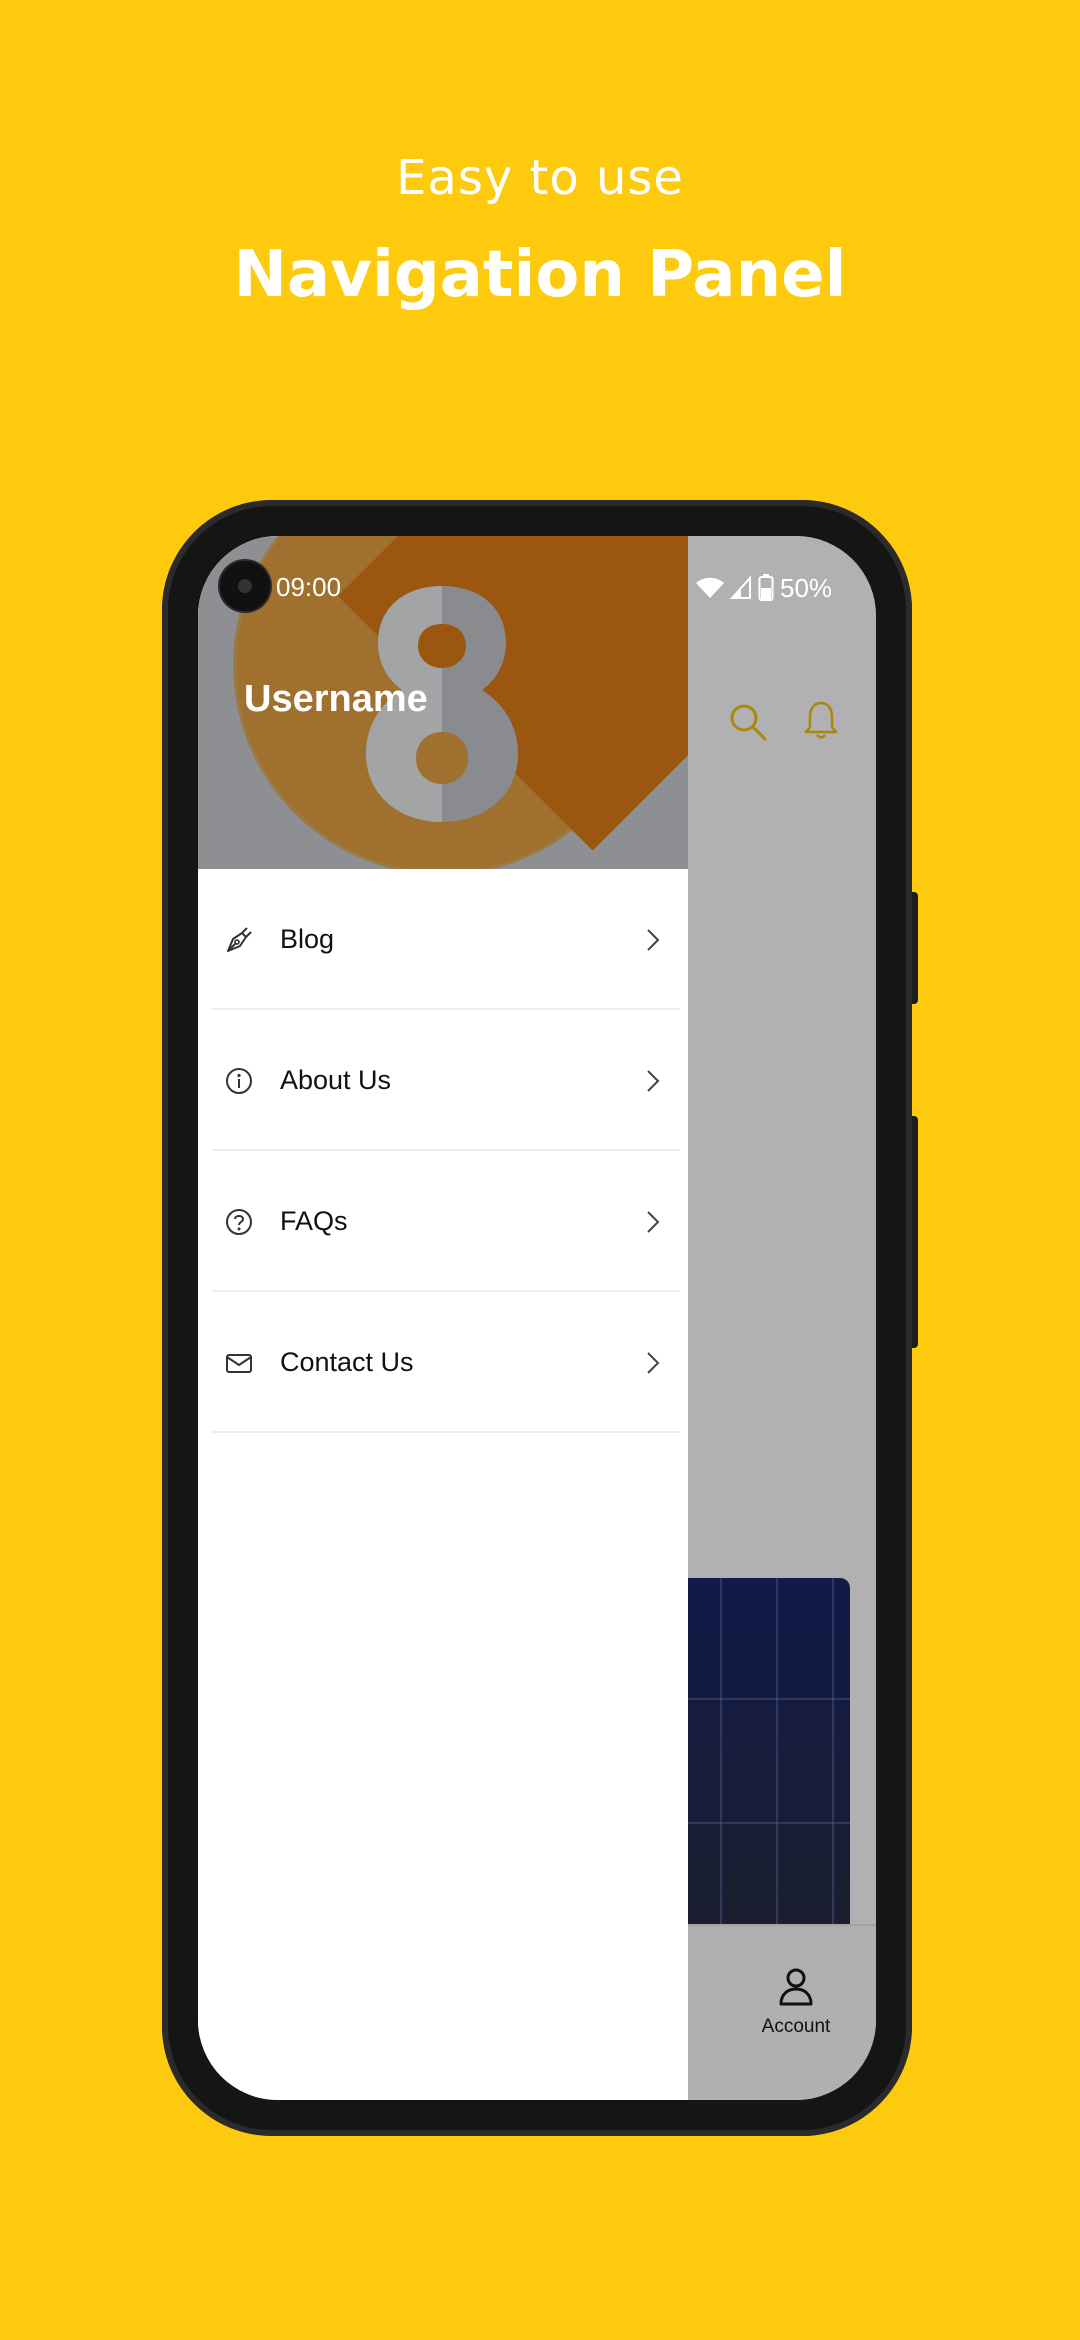 The image size is (1080, 2340). What do you see at coordinates (540, 275) in the screenshot?
I see `promo-title: Navigation Panel` at bounding box center [540, 275].